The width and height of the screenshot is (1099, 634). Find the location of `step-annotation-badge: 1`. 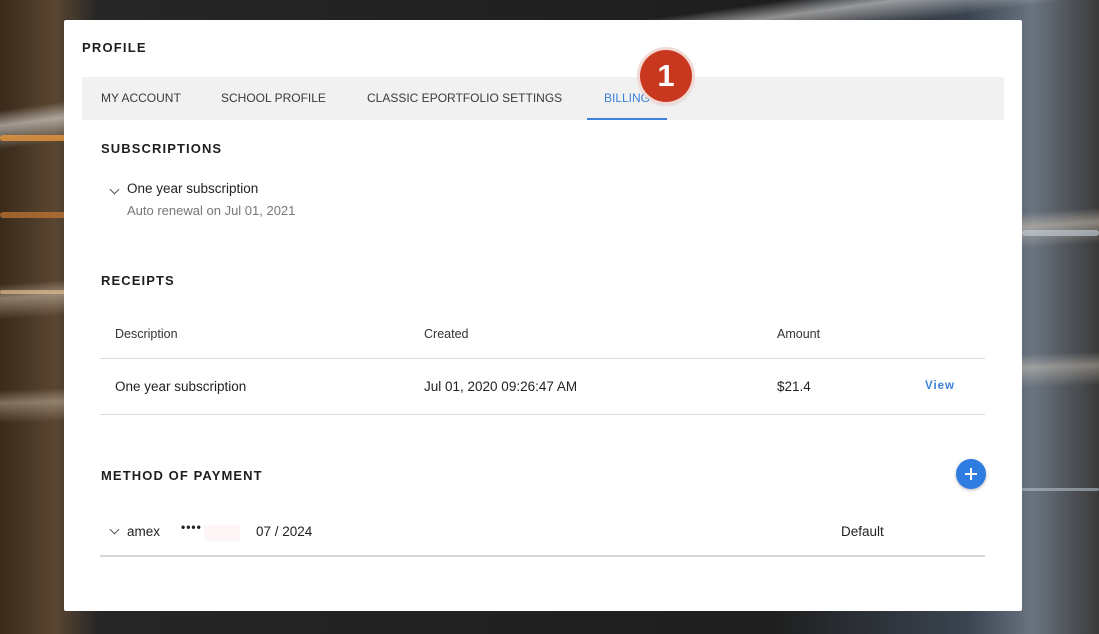

step-annotation-badge: 1 is located at coordinates (666, 76).